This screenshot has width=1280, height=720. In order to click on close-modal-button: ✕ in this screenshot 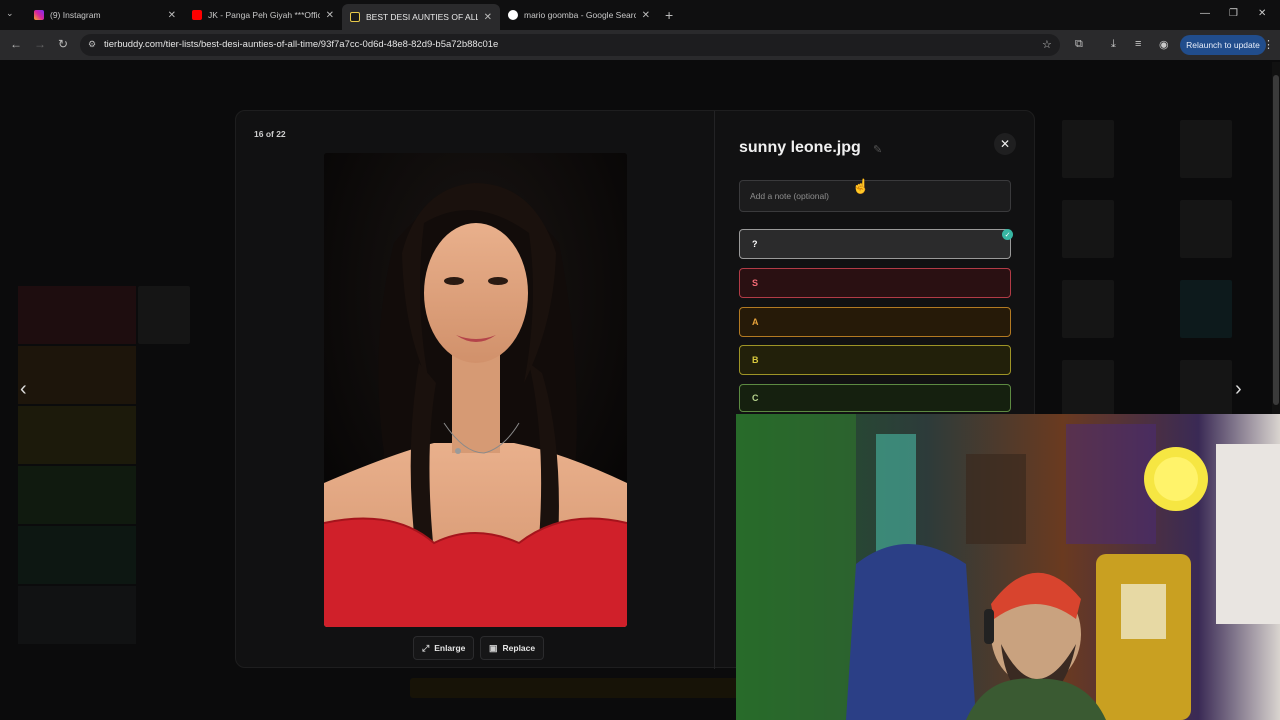, I will do `click(1005, 144)`.